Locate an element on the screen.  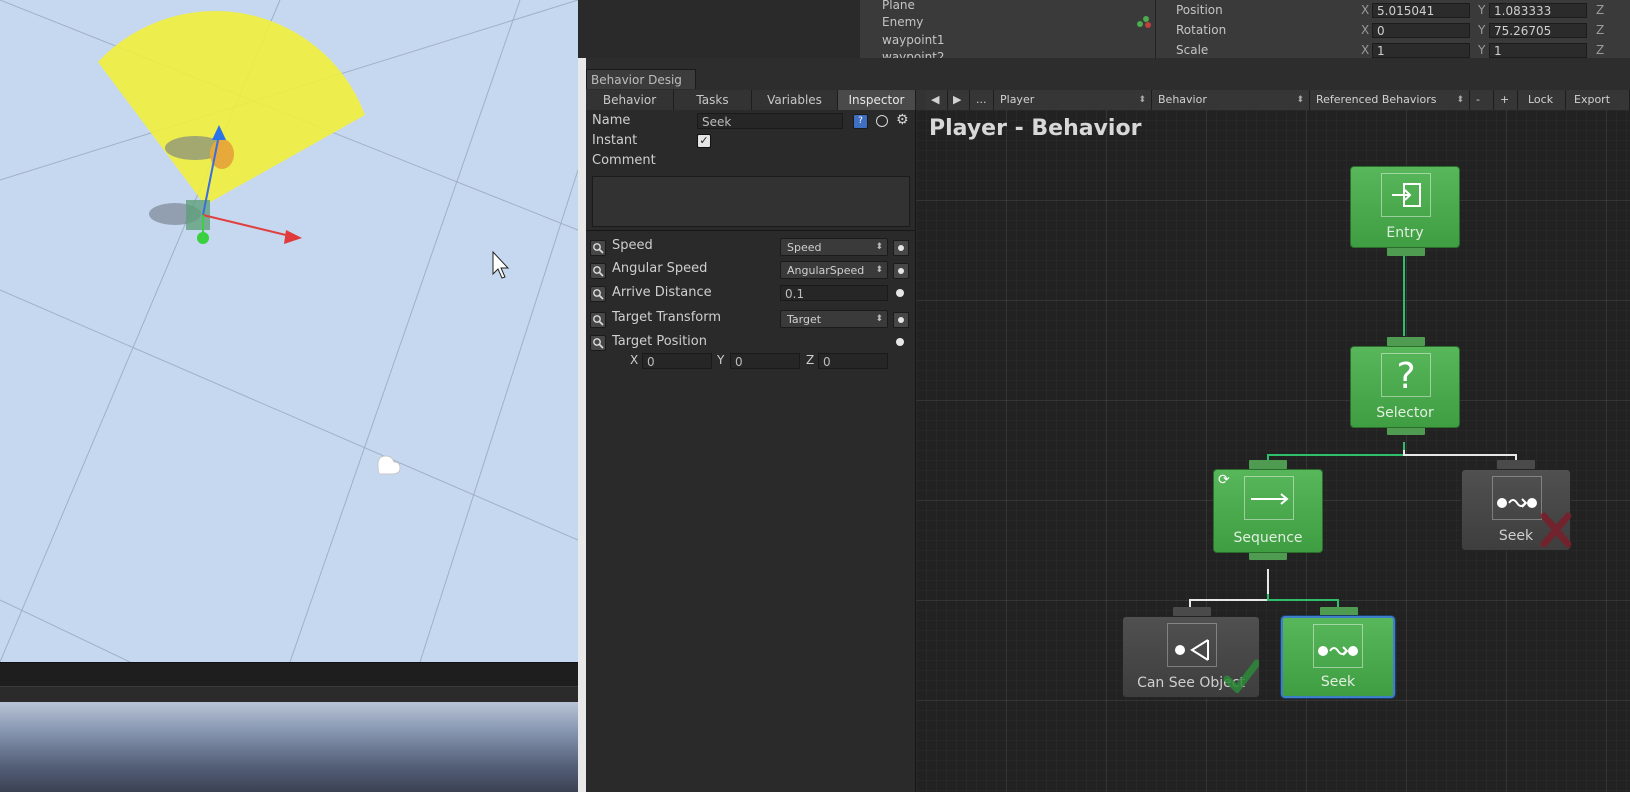
selector-node-label: Selector is located at coordinates (1405, 413).